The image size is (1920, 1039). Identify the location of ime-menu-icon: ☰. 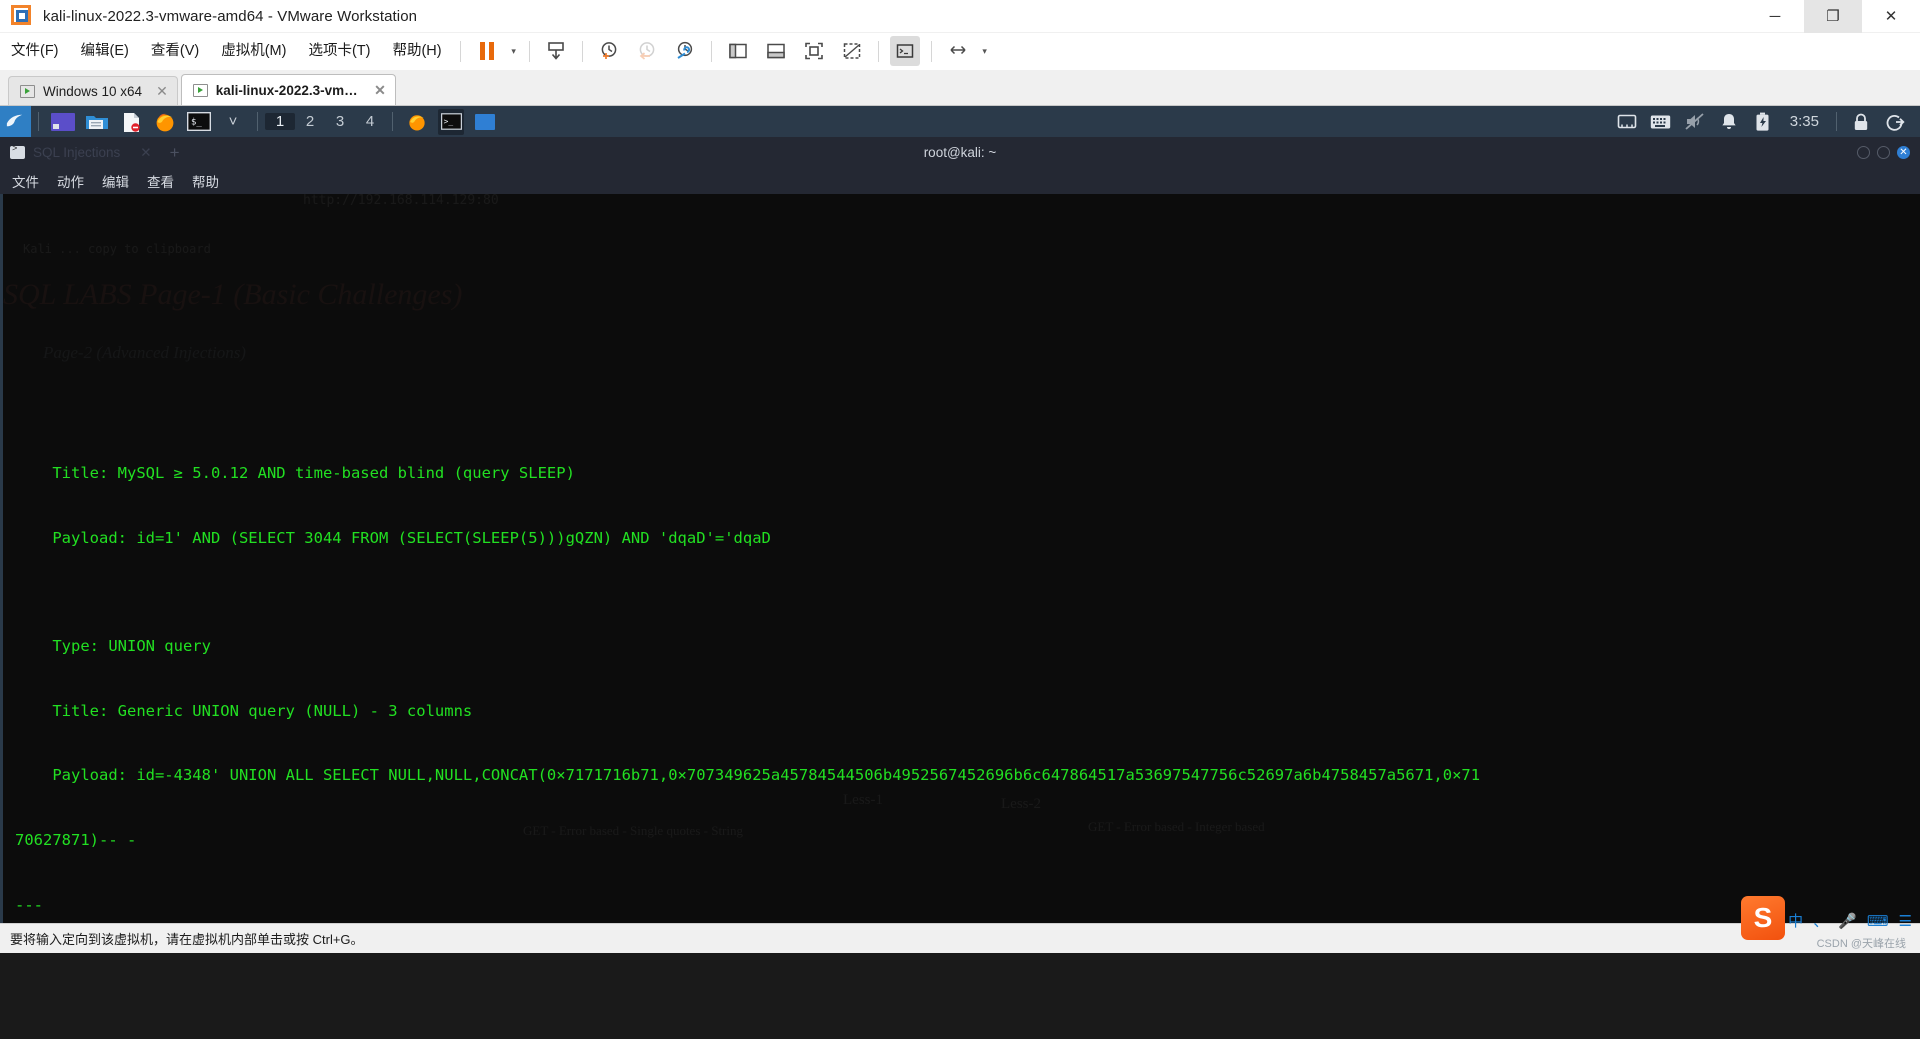
(1905, 921).